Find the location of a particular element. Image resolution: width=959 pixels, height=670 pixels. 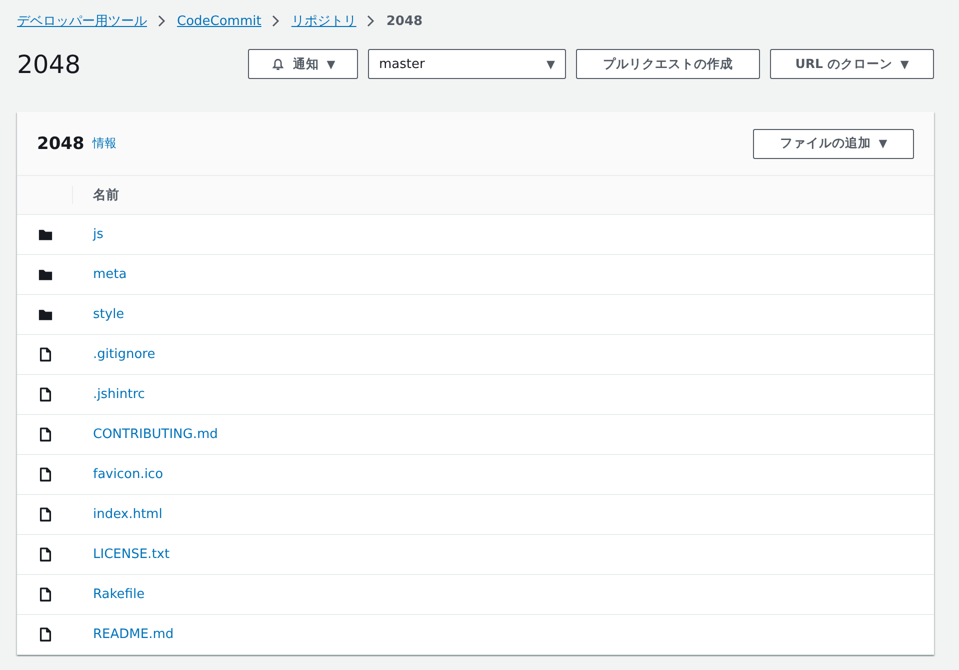

file-link: .jshintrc is located at coordinates (119, 394).